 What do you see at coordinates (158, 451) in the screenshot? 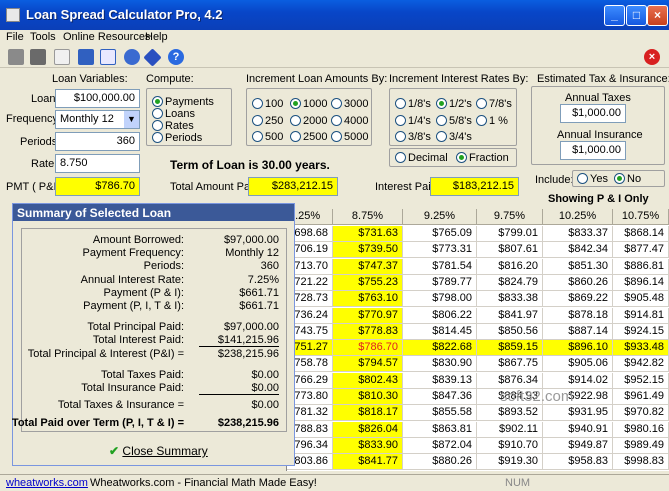
I see `close-summary-button: ✔ Close Summary` at bounding box center [158, 451].